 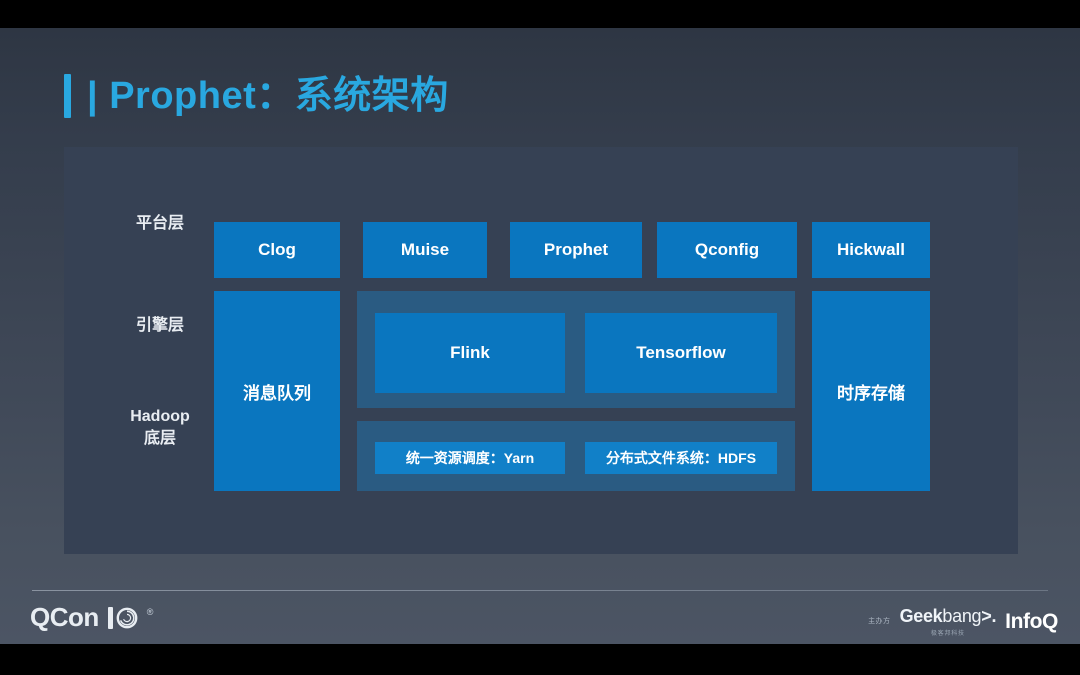 I want to click on page-title: | Prophet：系统架构, so click(x=256, y=96).